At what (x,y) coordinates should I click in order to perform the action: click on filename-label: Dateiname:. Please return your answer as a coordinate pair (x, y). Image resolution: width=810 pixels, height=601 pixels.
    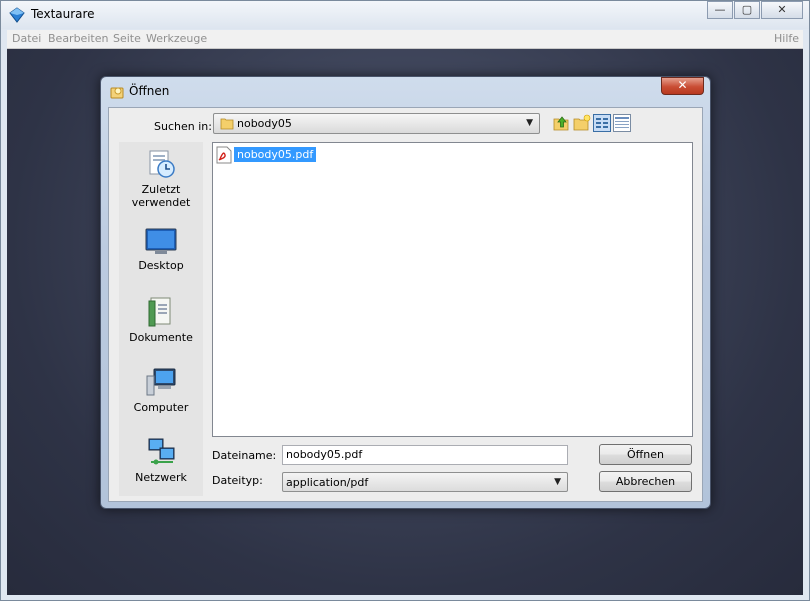
    Looking at the image, I should click on (244, 455).